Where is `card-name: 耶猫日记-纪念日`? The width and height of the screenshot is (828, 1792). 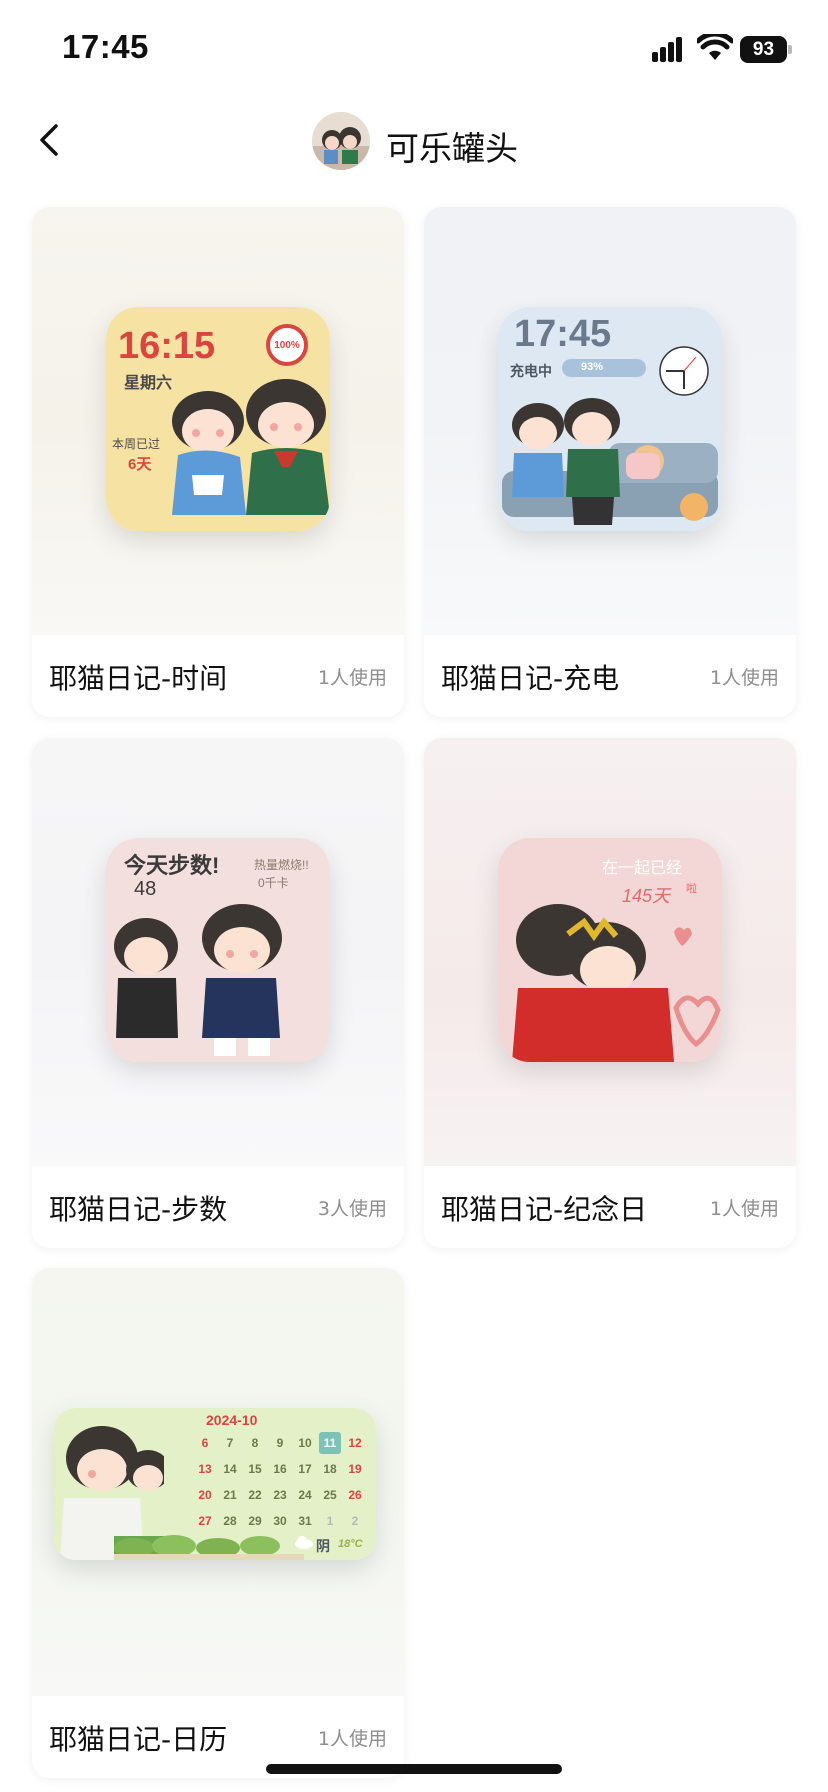
card-name: 耶猫日记-纪念日 is located at coordinates (544, 1209).